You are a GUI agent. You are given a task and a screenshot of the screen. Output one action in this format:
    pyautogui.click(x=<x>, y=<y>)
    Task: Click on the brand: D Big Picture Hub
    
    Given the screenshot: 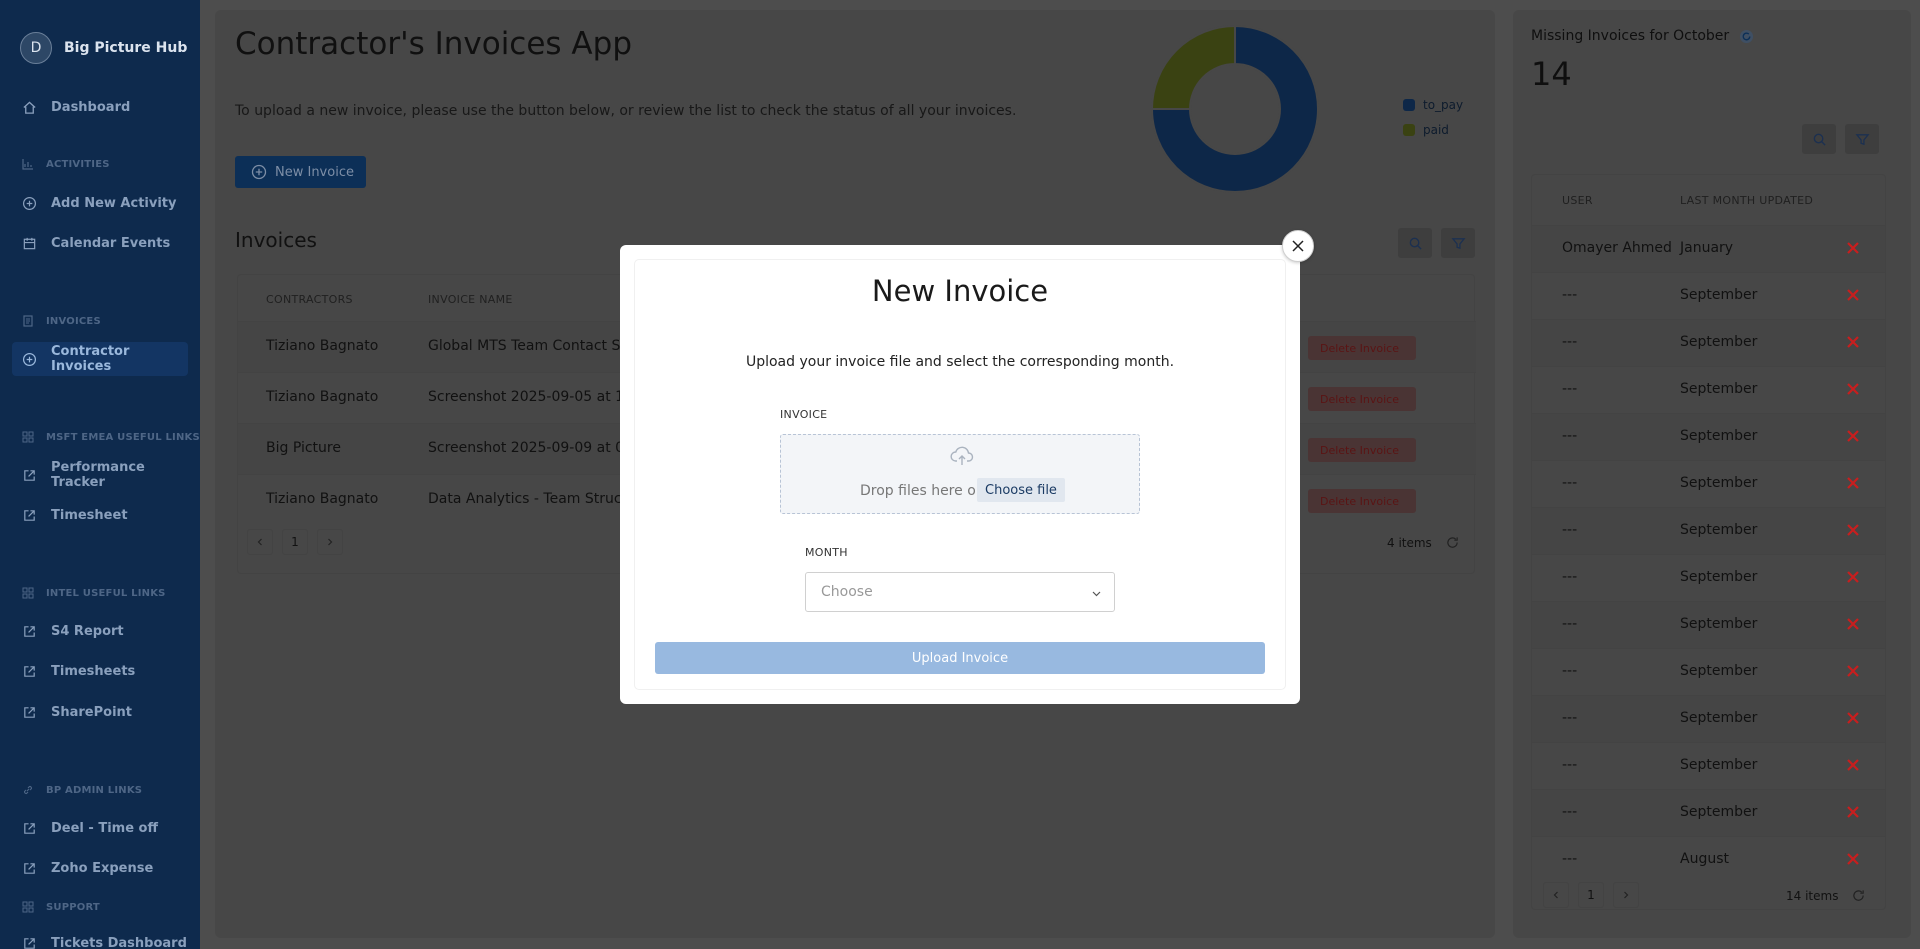 What is the action you would take?
    pyautogui.click(x=103, y=48)
    